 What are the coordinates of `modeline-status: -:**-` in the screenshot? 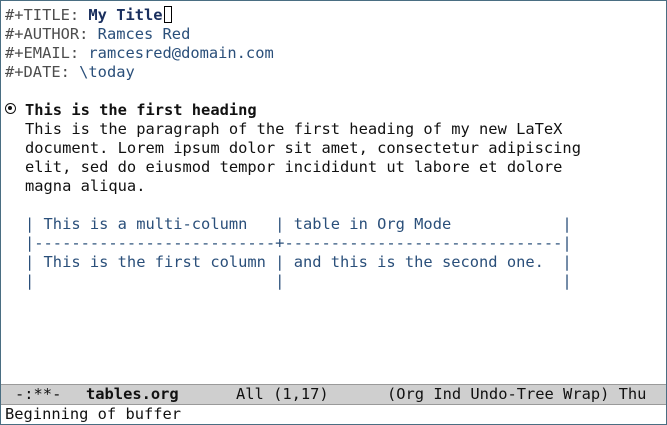 It's located at (38, 394).